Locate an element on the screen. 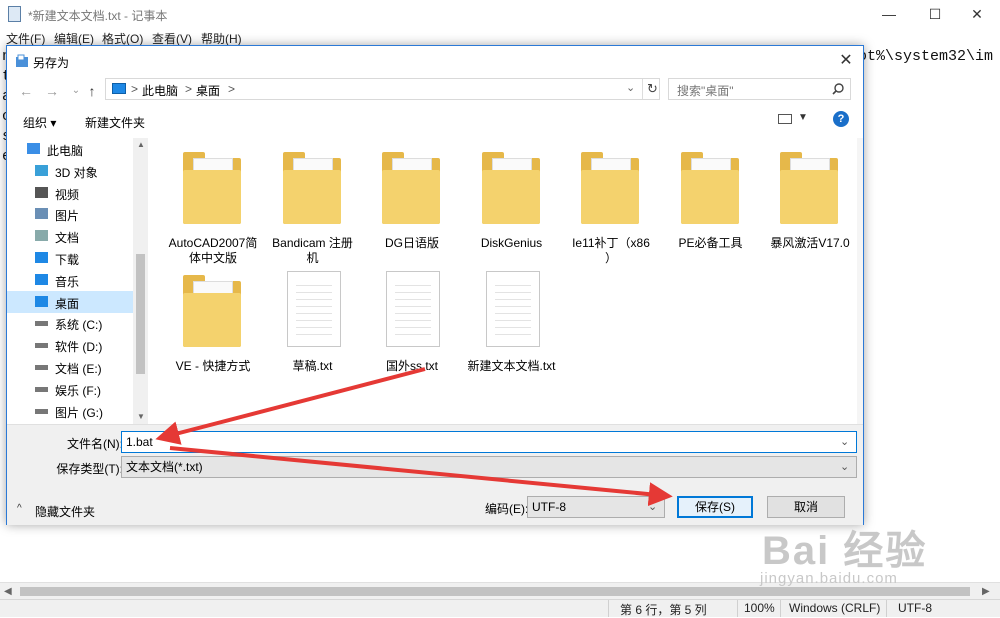  scroll-up-icon: ▲ is located at coordinates (141, 144).